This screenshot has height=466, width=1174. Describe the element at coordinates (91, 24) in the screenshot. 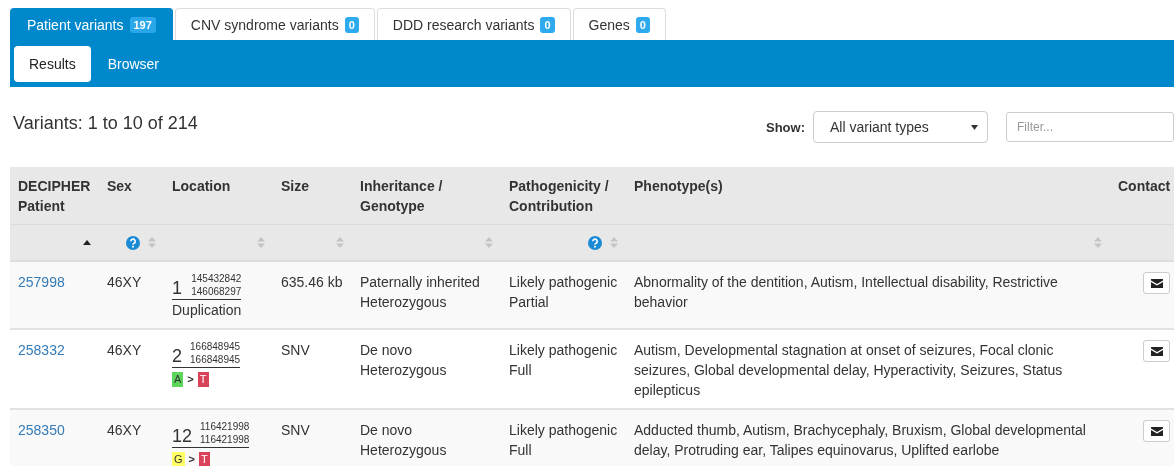

I see `tab: Patient variants 197` at that location.